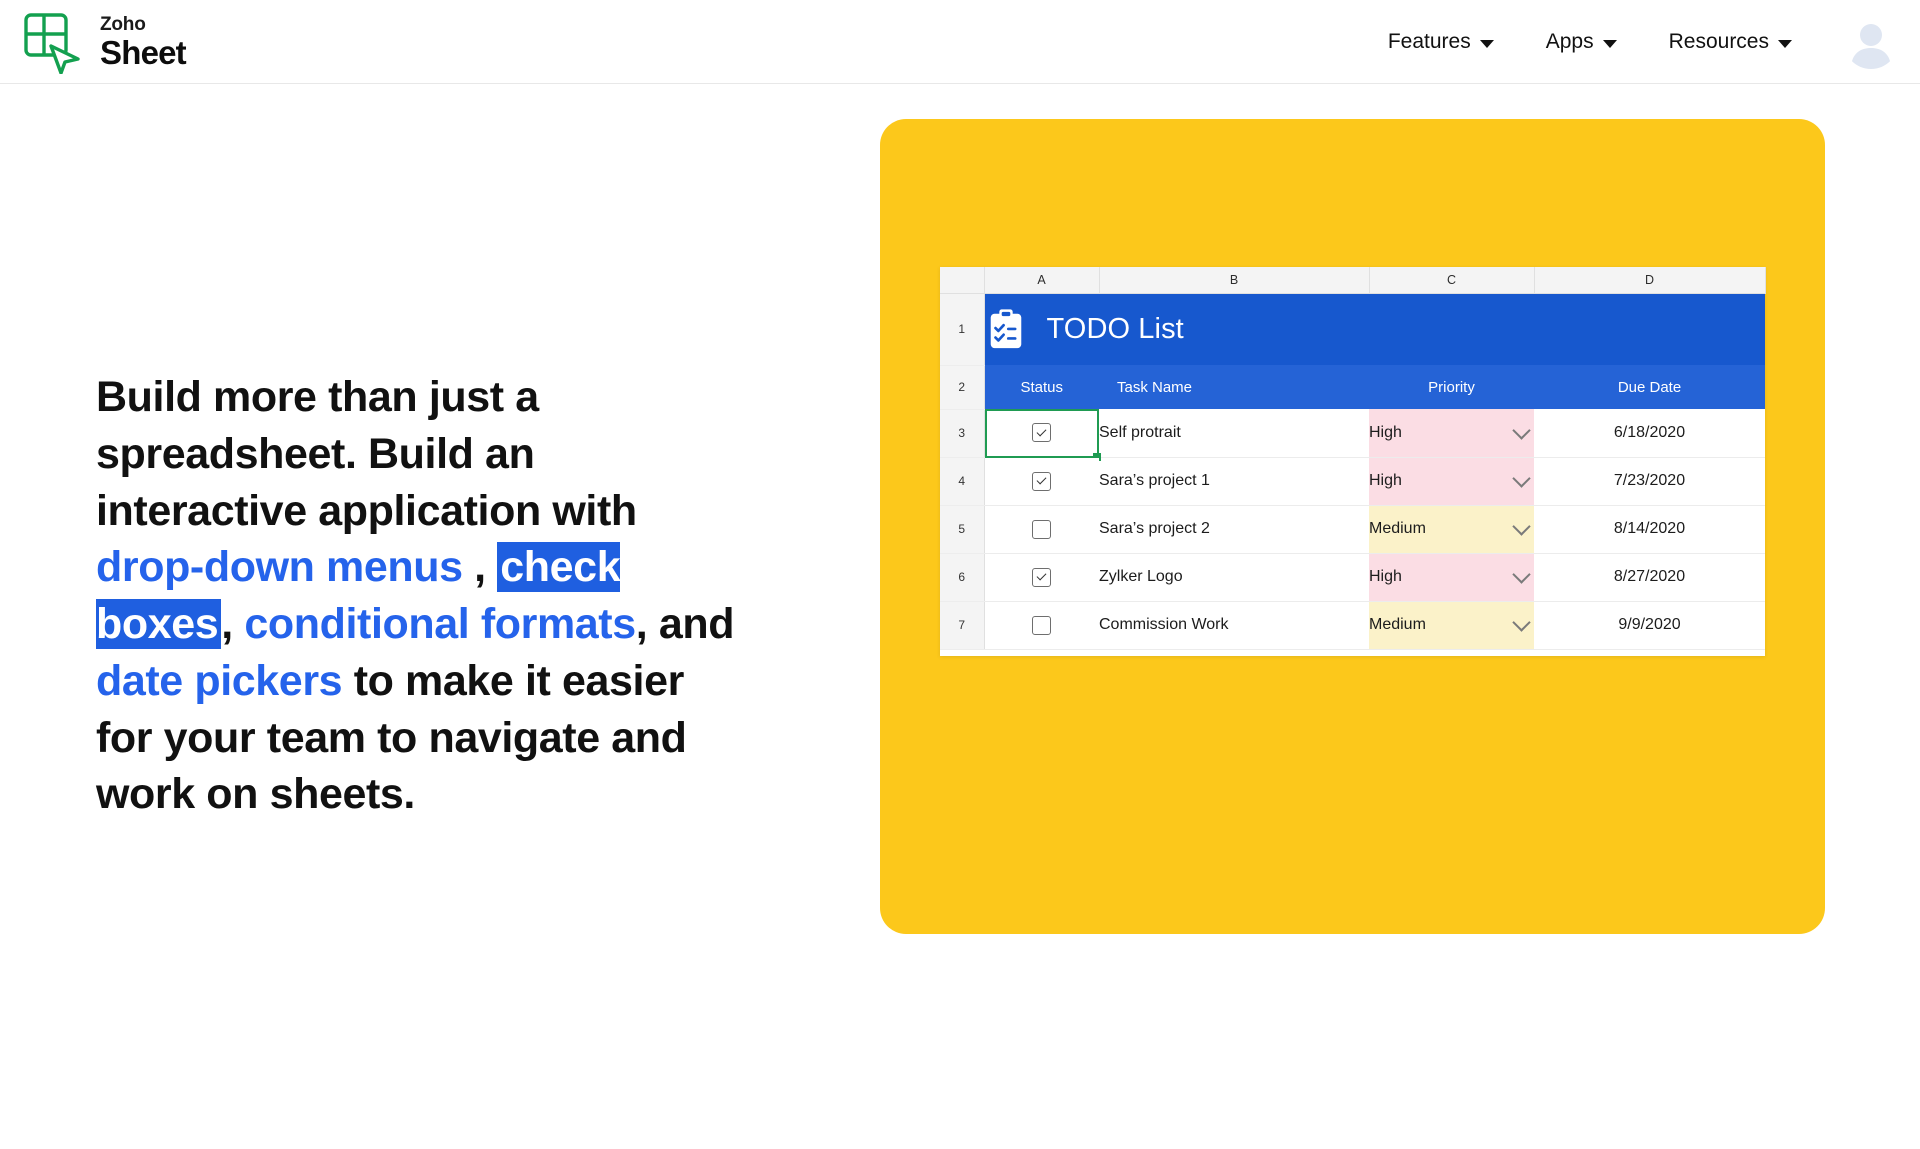 The height and width of the screenshot is (1149, 1920). Describe the element at coordinates (962, 280) in the screenshot. I see `grid-corner-cell` at that location.